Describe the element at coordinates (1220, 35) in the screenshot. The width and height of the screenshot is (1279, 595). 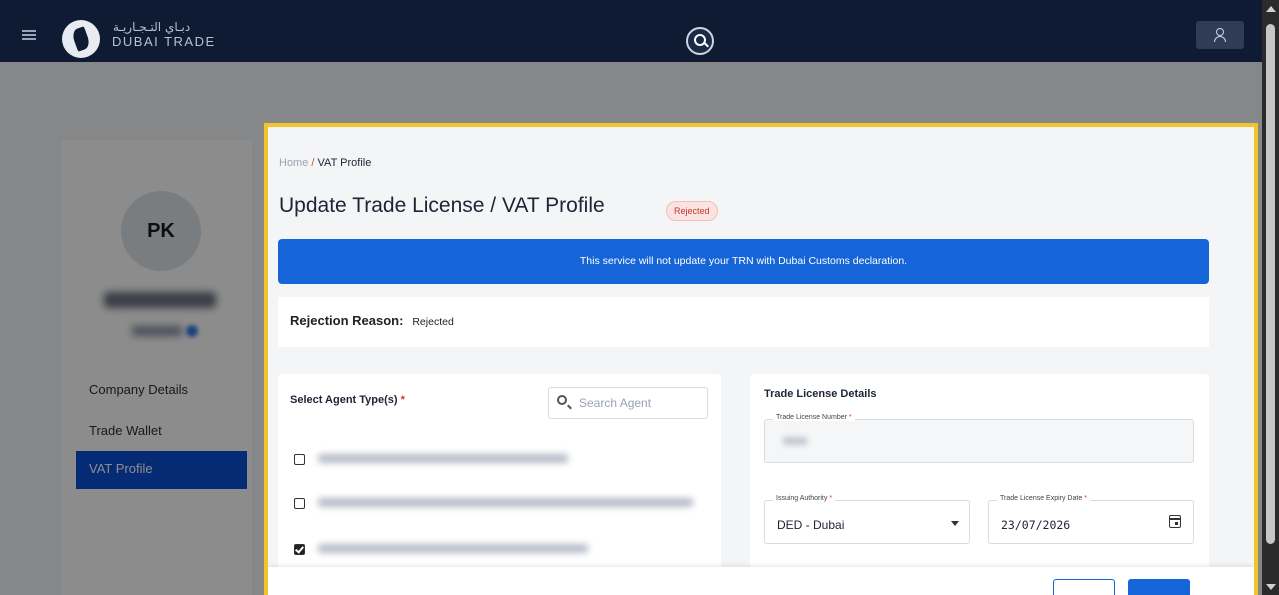
I see `user-account-icon` at that location.